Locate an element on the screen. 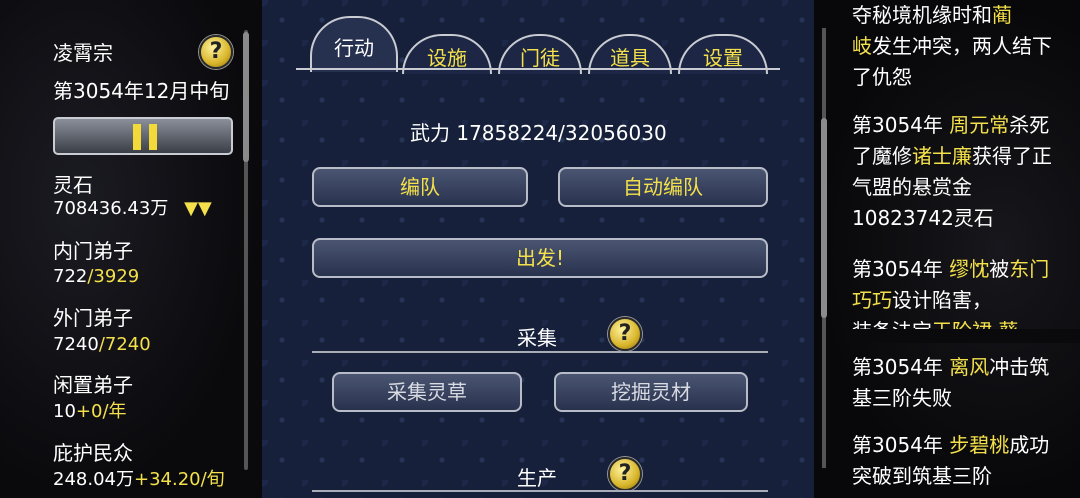 The height and width of the screenshot is (498, 1080). gather-help-icon: ? is located at coordinates (625, 334).